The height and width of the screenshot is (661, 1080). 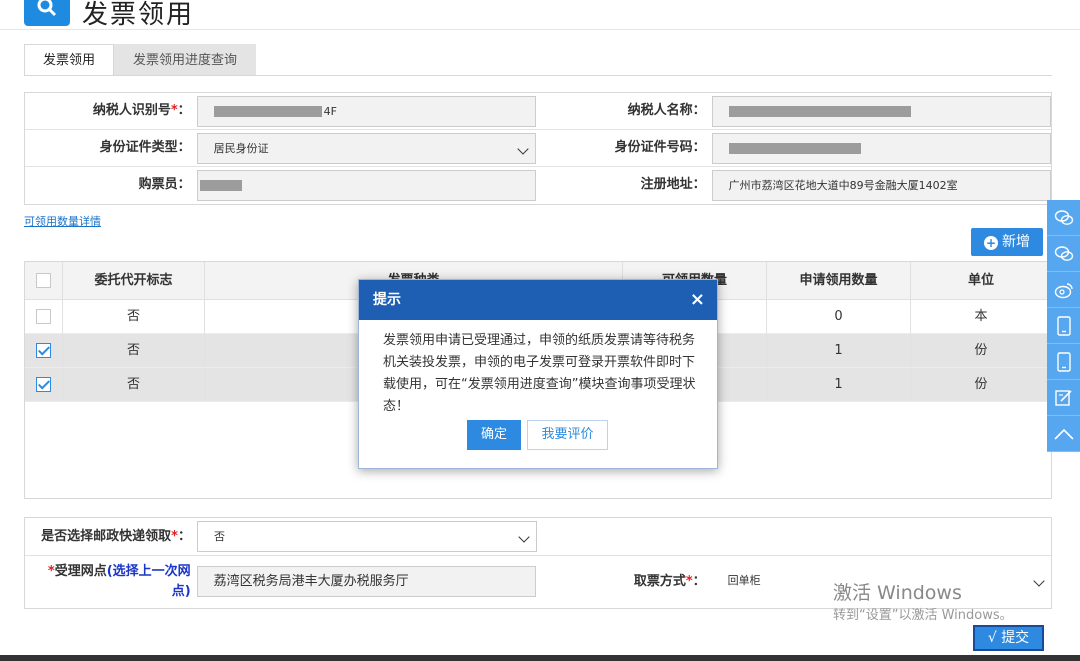 What do you see at coordinates (538, 300) in the screenshot?
I see `dialog-header: 提示 ×` at bounding box center [538, 300].